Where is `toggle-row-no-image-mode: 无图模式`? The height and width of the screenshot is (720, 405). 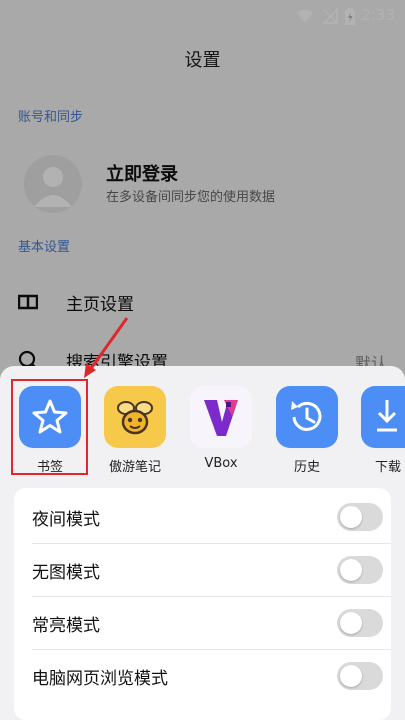
toggle-row-no-image-mode: 无图模式 is located at coordinates (202, 570).